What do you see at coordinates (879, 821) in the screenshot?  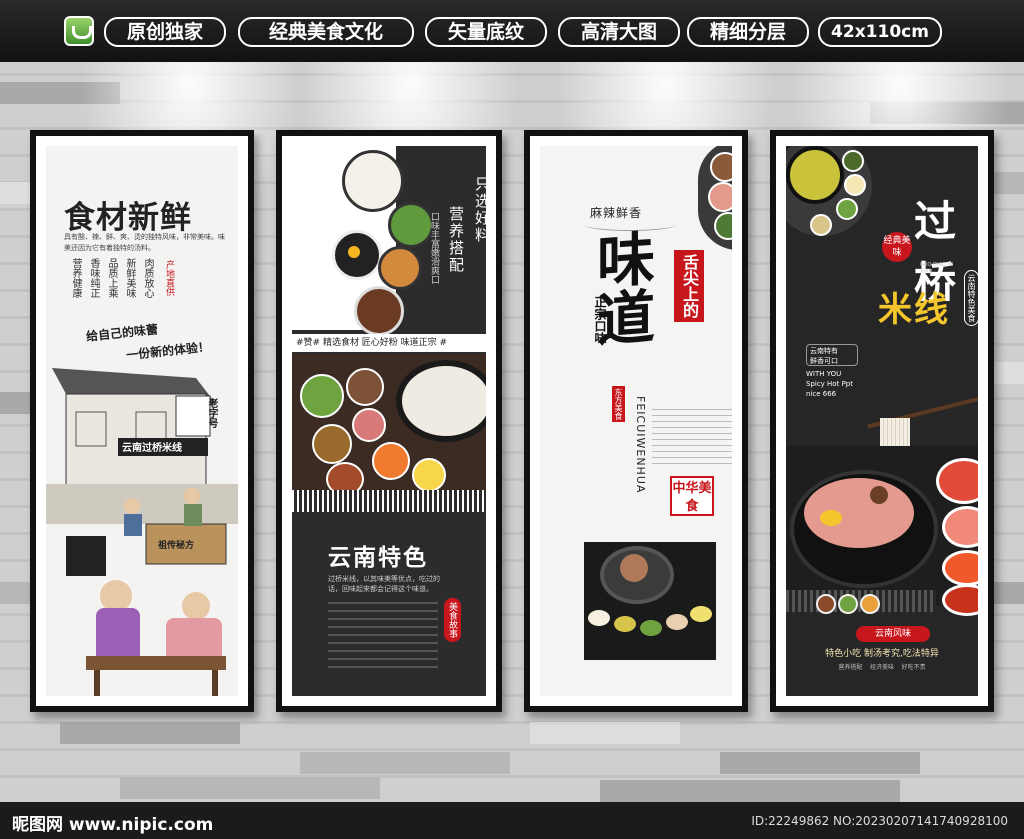 I see `image-id: ID:22249862 NO:20230207141740928100` at bounding box center [879, 821].